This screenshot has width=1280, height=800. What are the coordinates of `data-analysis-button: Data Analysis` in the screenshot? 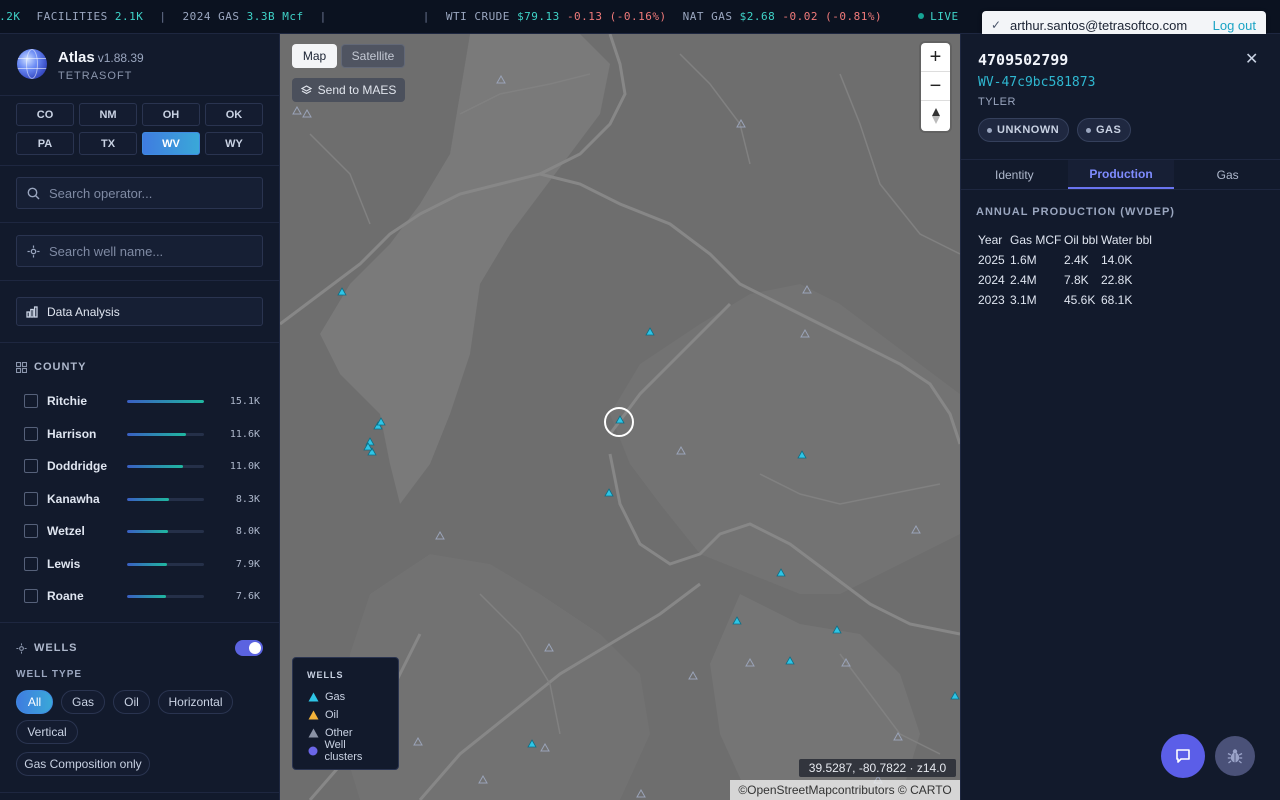 It's located at (139, 311).